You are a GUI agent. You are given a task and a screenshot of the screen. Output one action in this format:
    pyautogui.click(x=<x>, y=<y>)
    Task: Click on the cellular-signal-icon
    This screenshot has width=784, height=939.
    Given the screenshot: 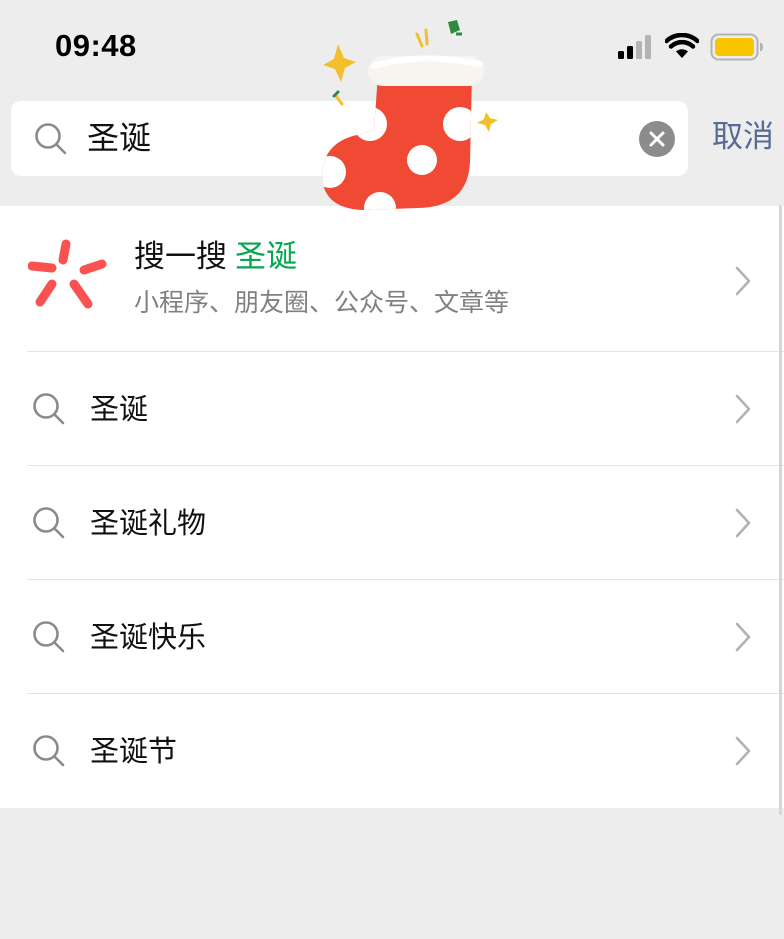 What is the action you would take?
    pyautogui.click(x=634, y=47)
    